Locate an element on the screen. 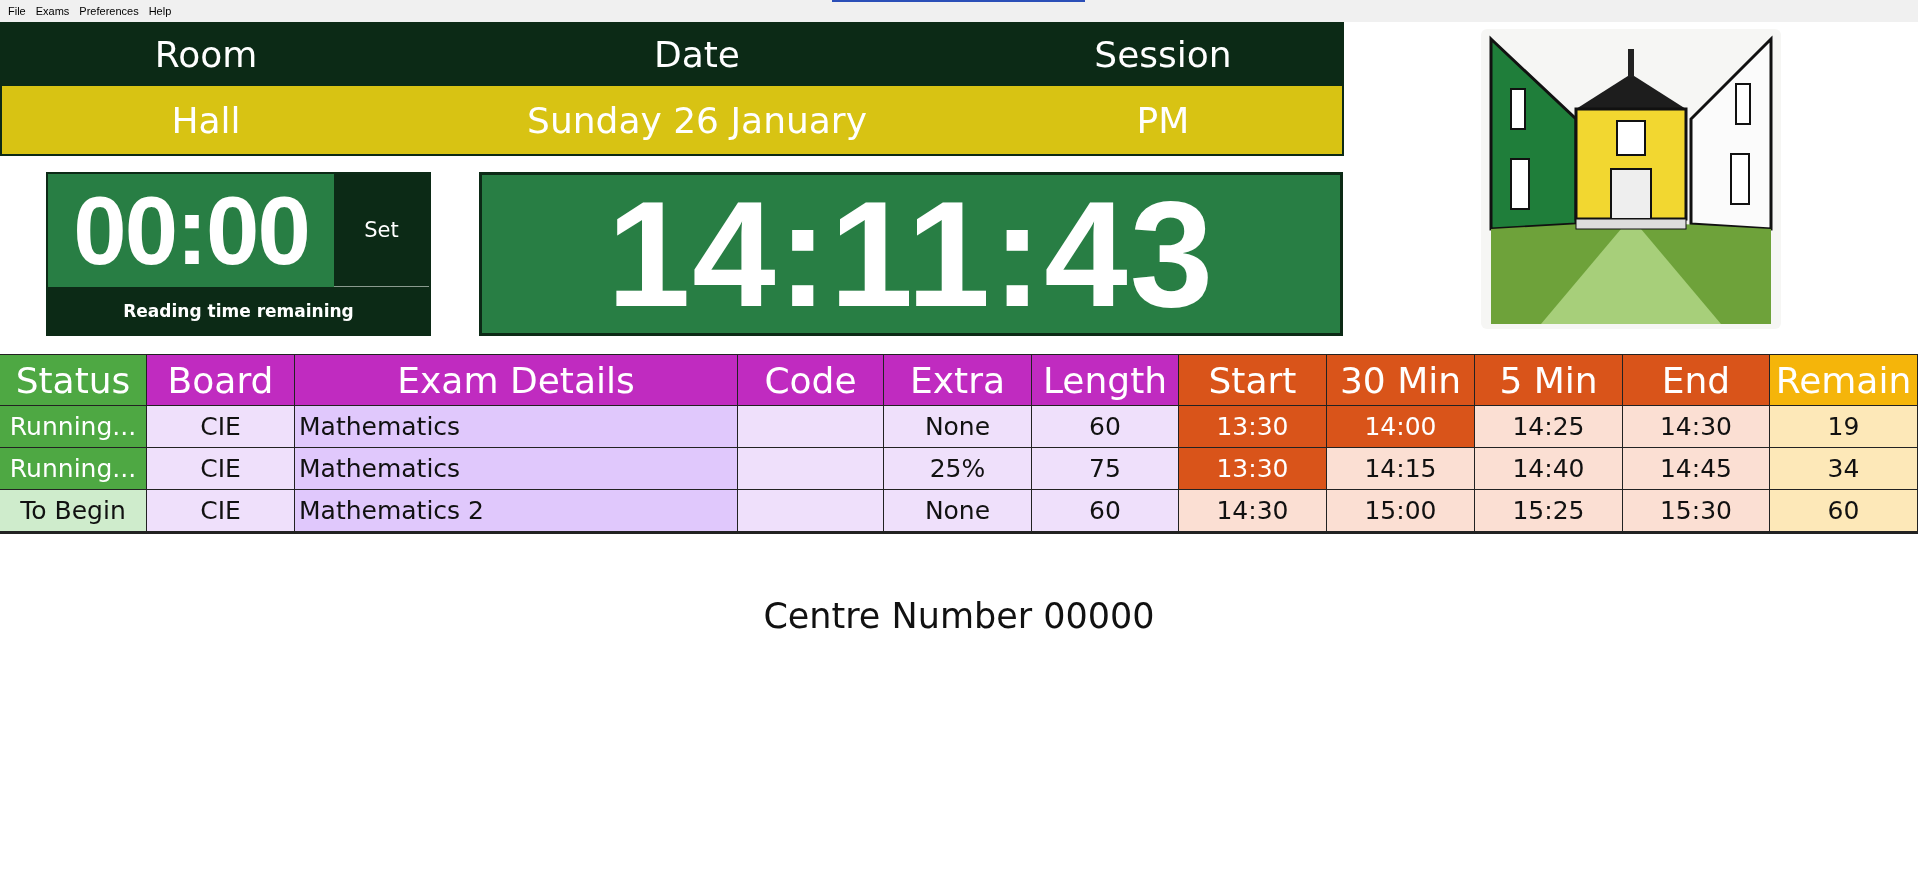 Image resolution: width=1918 pixels, height=880 pixels. time-cell: 15:30 is located at coordinates (1696, 511).